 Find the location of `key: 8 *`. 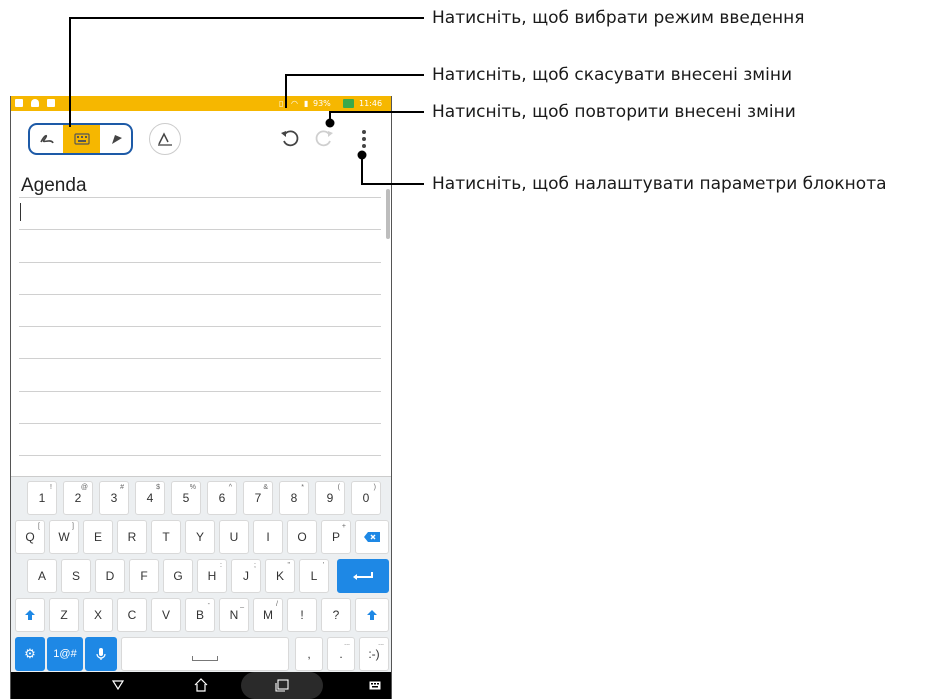

key: 8 * is located at coordinates (294, 498).